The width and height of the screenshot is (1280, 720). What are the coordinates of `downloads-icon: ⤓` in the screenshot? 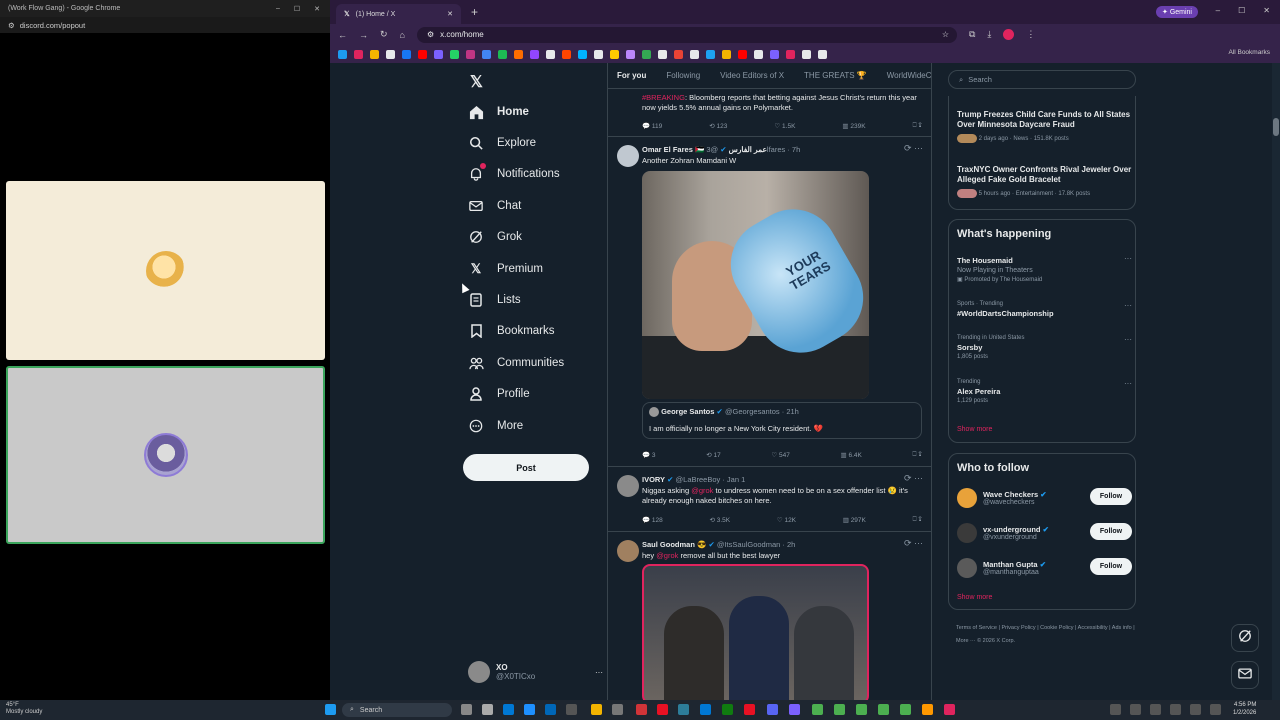 It's located at (989, 34).